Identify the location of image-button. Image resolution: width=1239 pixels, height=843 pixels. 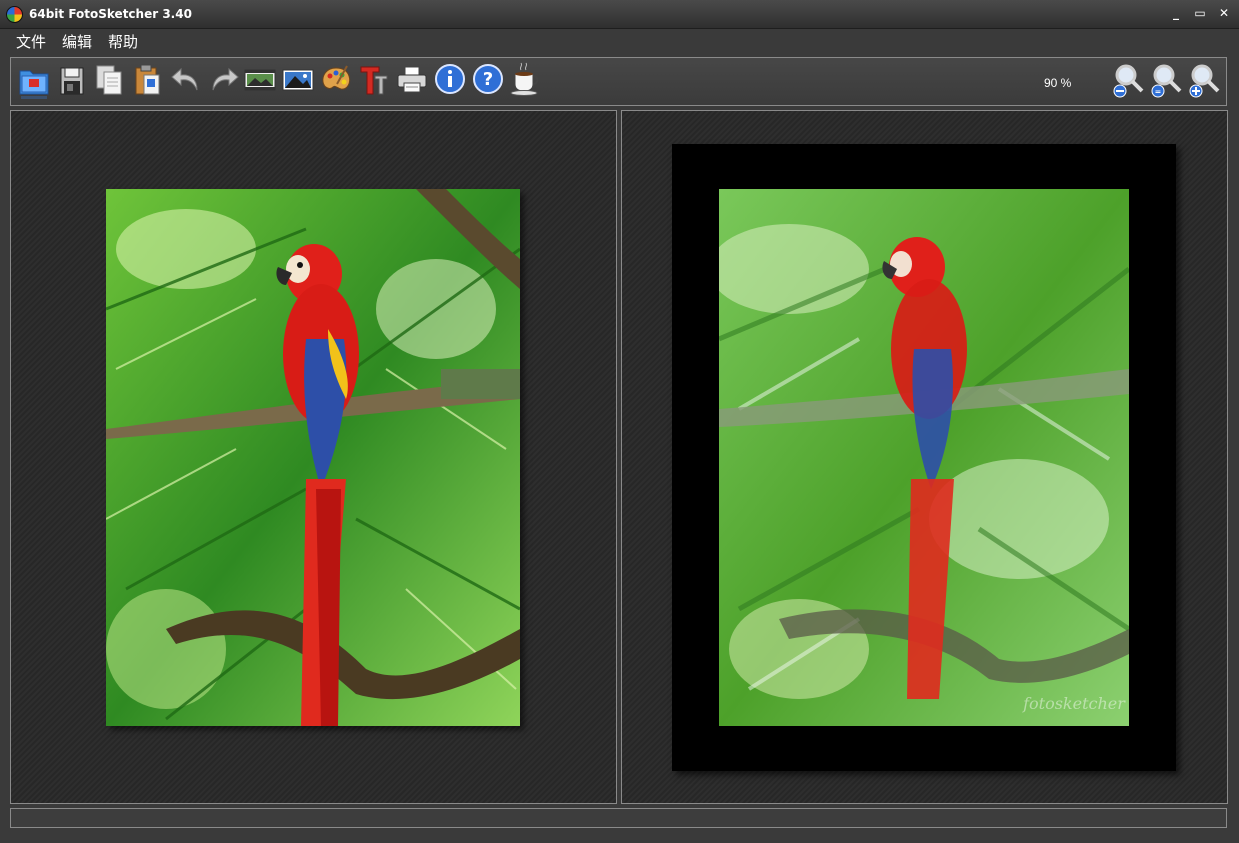
(298, 82).